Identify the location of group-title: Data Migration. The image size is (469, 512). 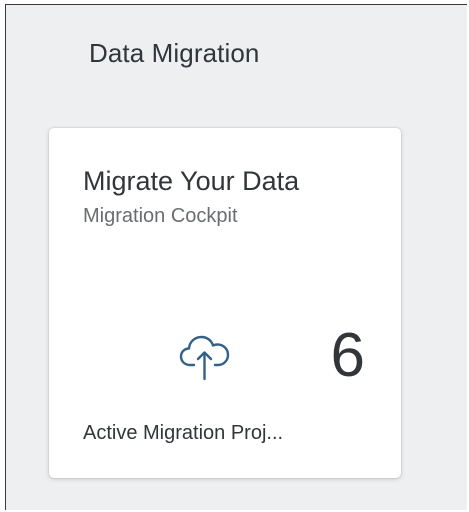
(174, 53).